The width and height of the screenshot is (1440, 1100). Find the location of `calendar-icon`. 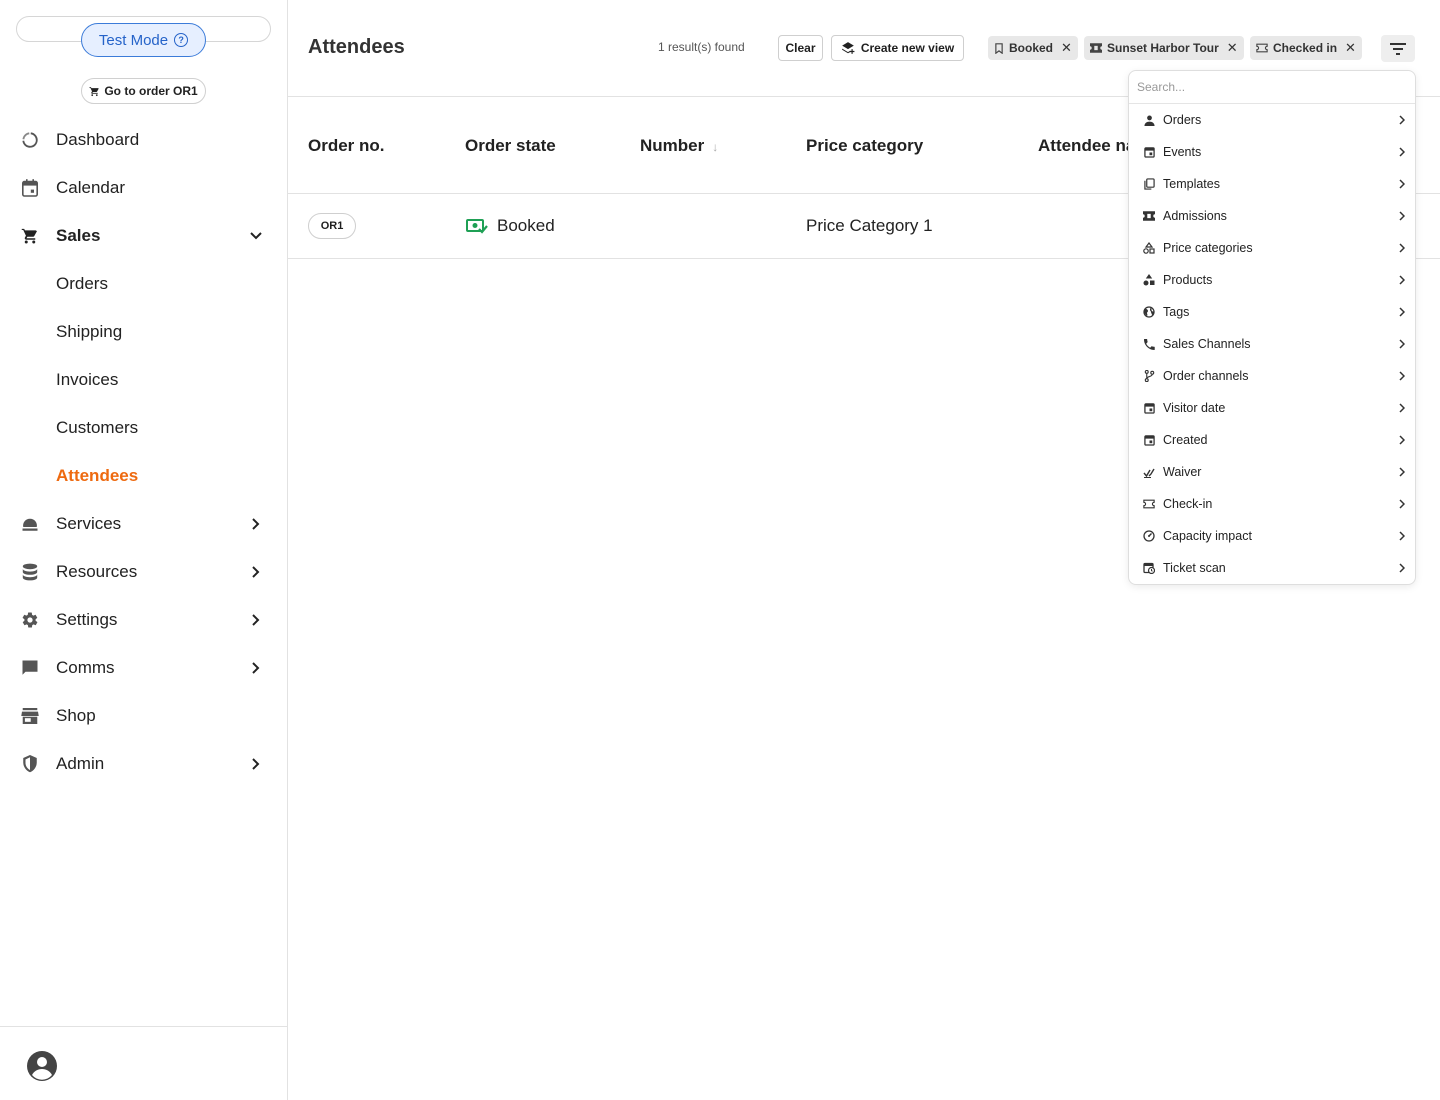

calendar-icon is located at coordinates (1149, 408).